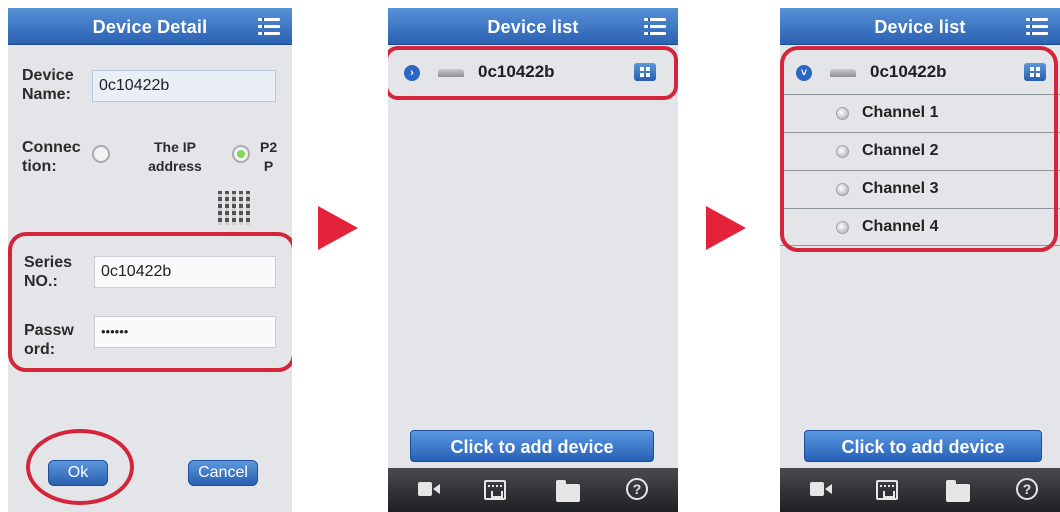 The image size is (1060, 512). Describe the element at coordinates (919, 149) in the screenshot. I see `highlight-device-tree` at that location.